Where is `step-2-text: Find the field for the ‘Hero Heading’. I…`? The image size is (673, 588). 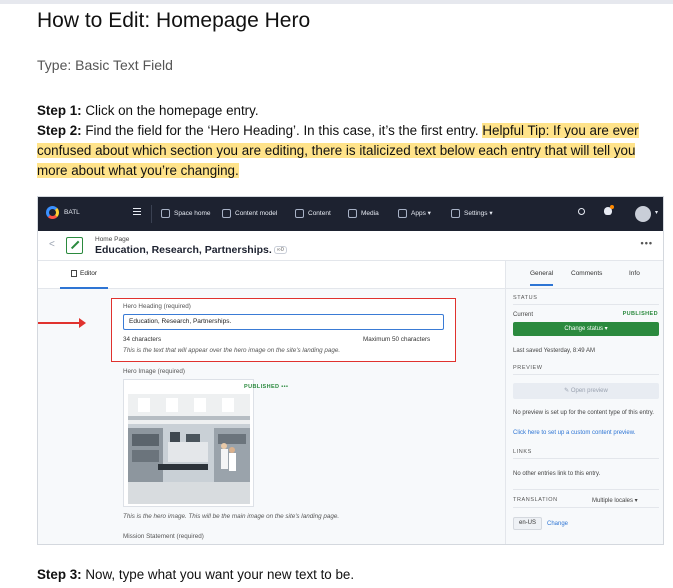 step-2-text: Find the field for the ‘Hero Heading’. I… is located at coordinates (282, 130).